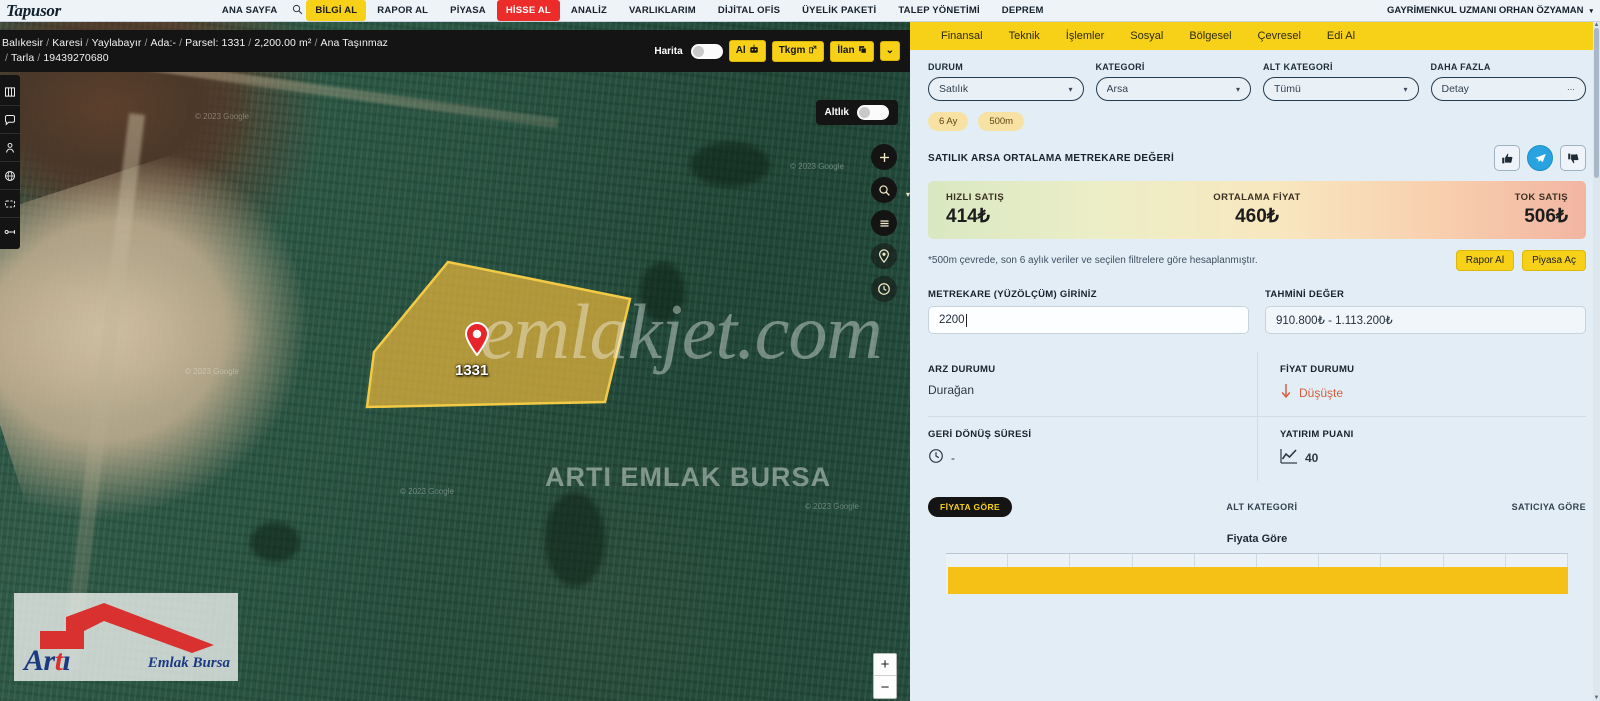  What do you see at coordinates (1023, 10) in the screenshot?
I see `nav-item-deprem: DEPREM` at bounding box center [1023, 10].